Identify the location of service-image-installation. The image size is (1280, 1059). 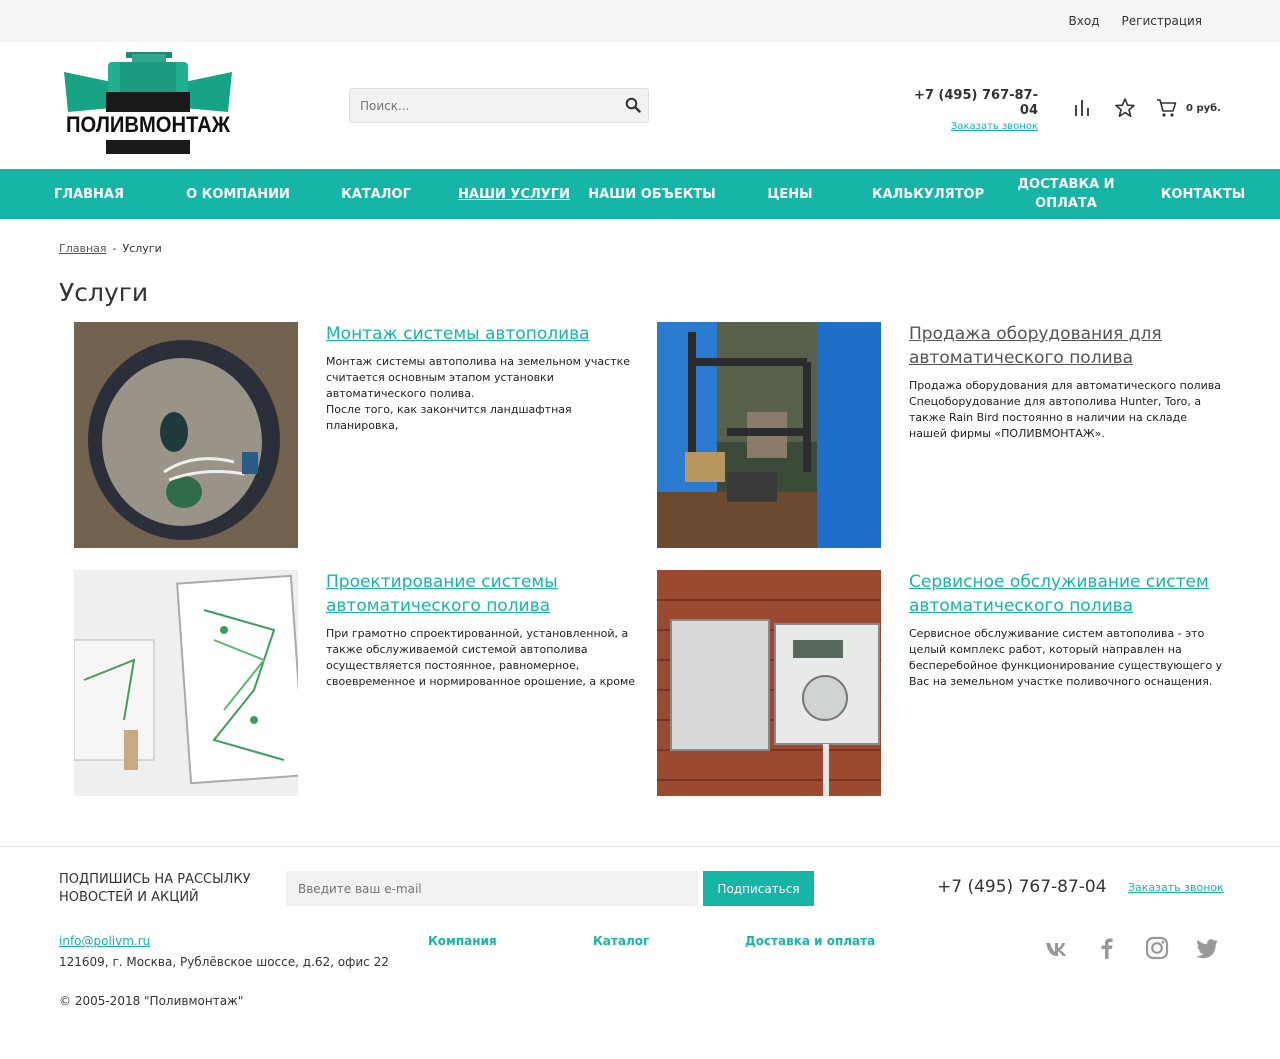
(186, 435).